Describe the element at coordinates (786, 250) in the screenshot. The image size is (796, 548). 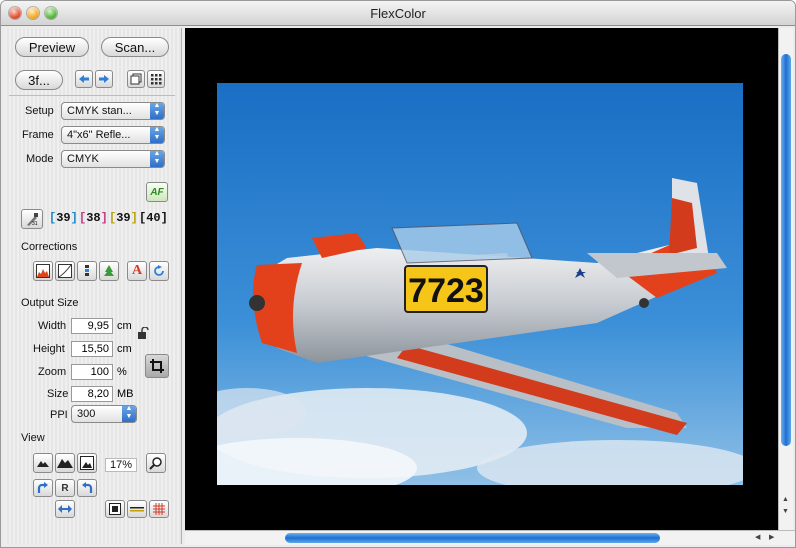
I see `vertical-scroll-thumb` at that location.